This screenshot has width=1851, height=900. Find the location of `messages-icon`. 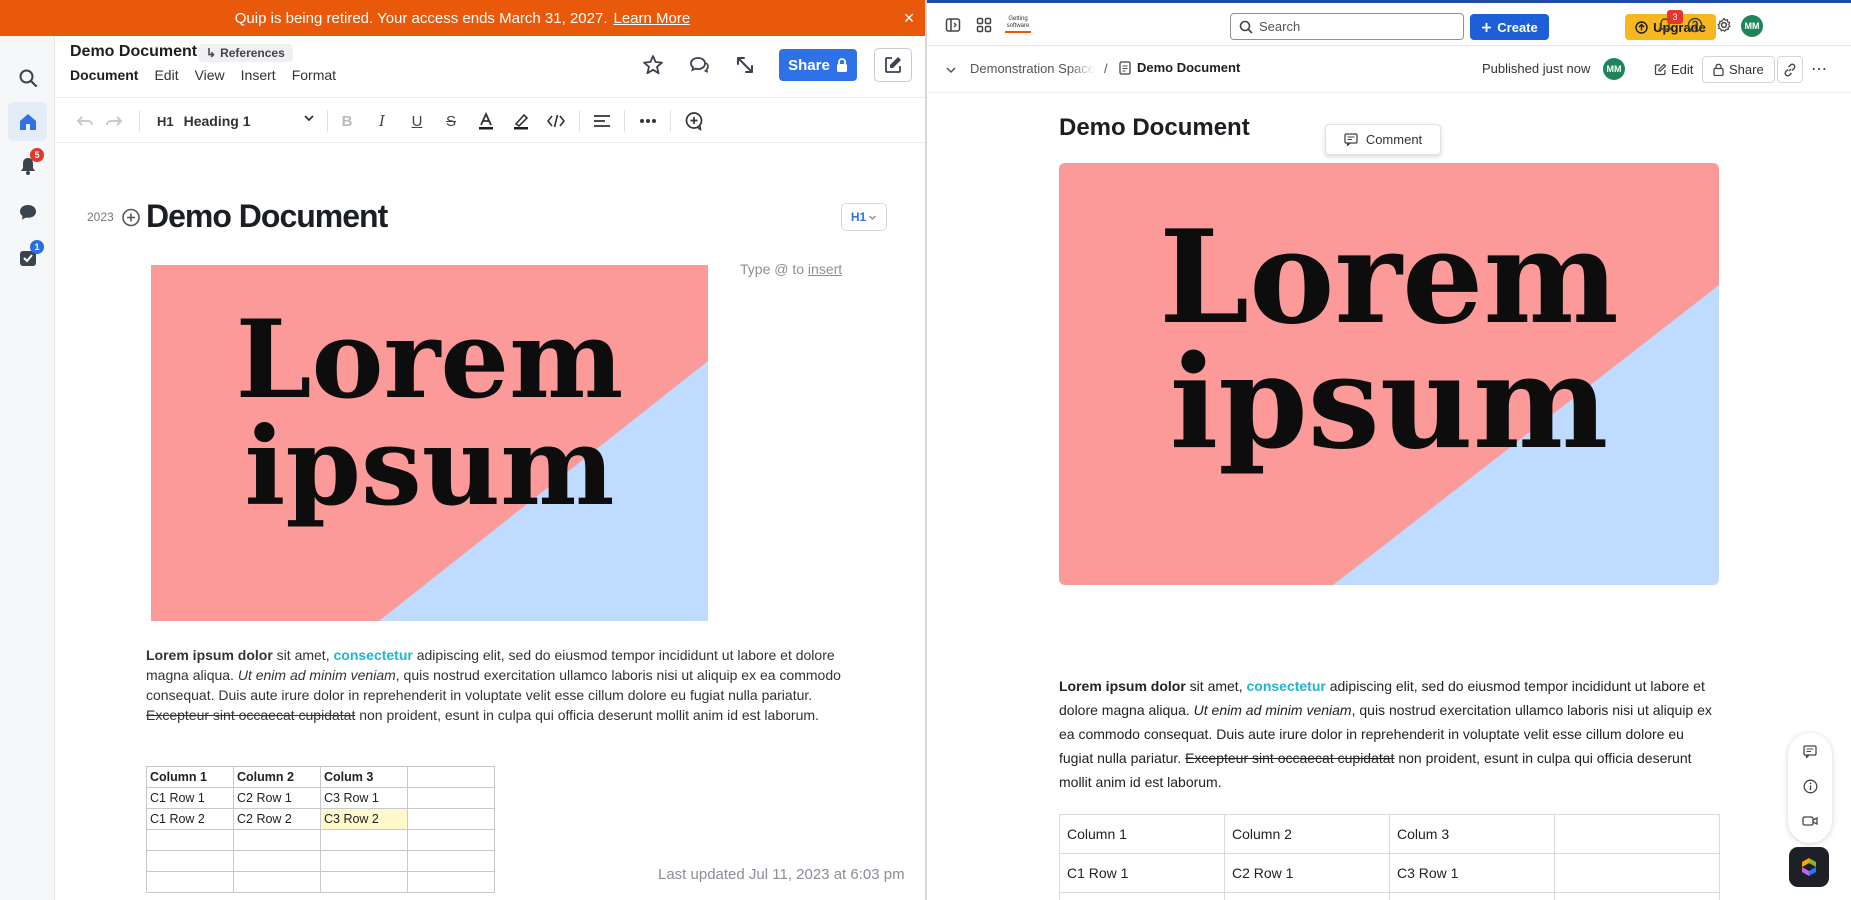

messages-icon is located at coordinates (27, 211).